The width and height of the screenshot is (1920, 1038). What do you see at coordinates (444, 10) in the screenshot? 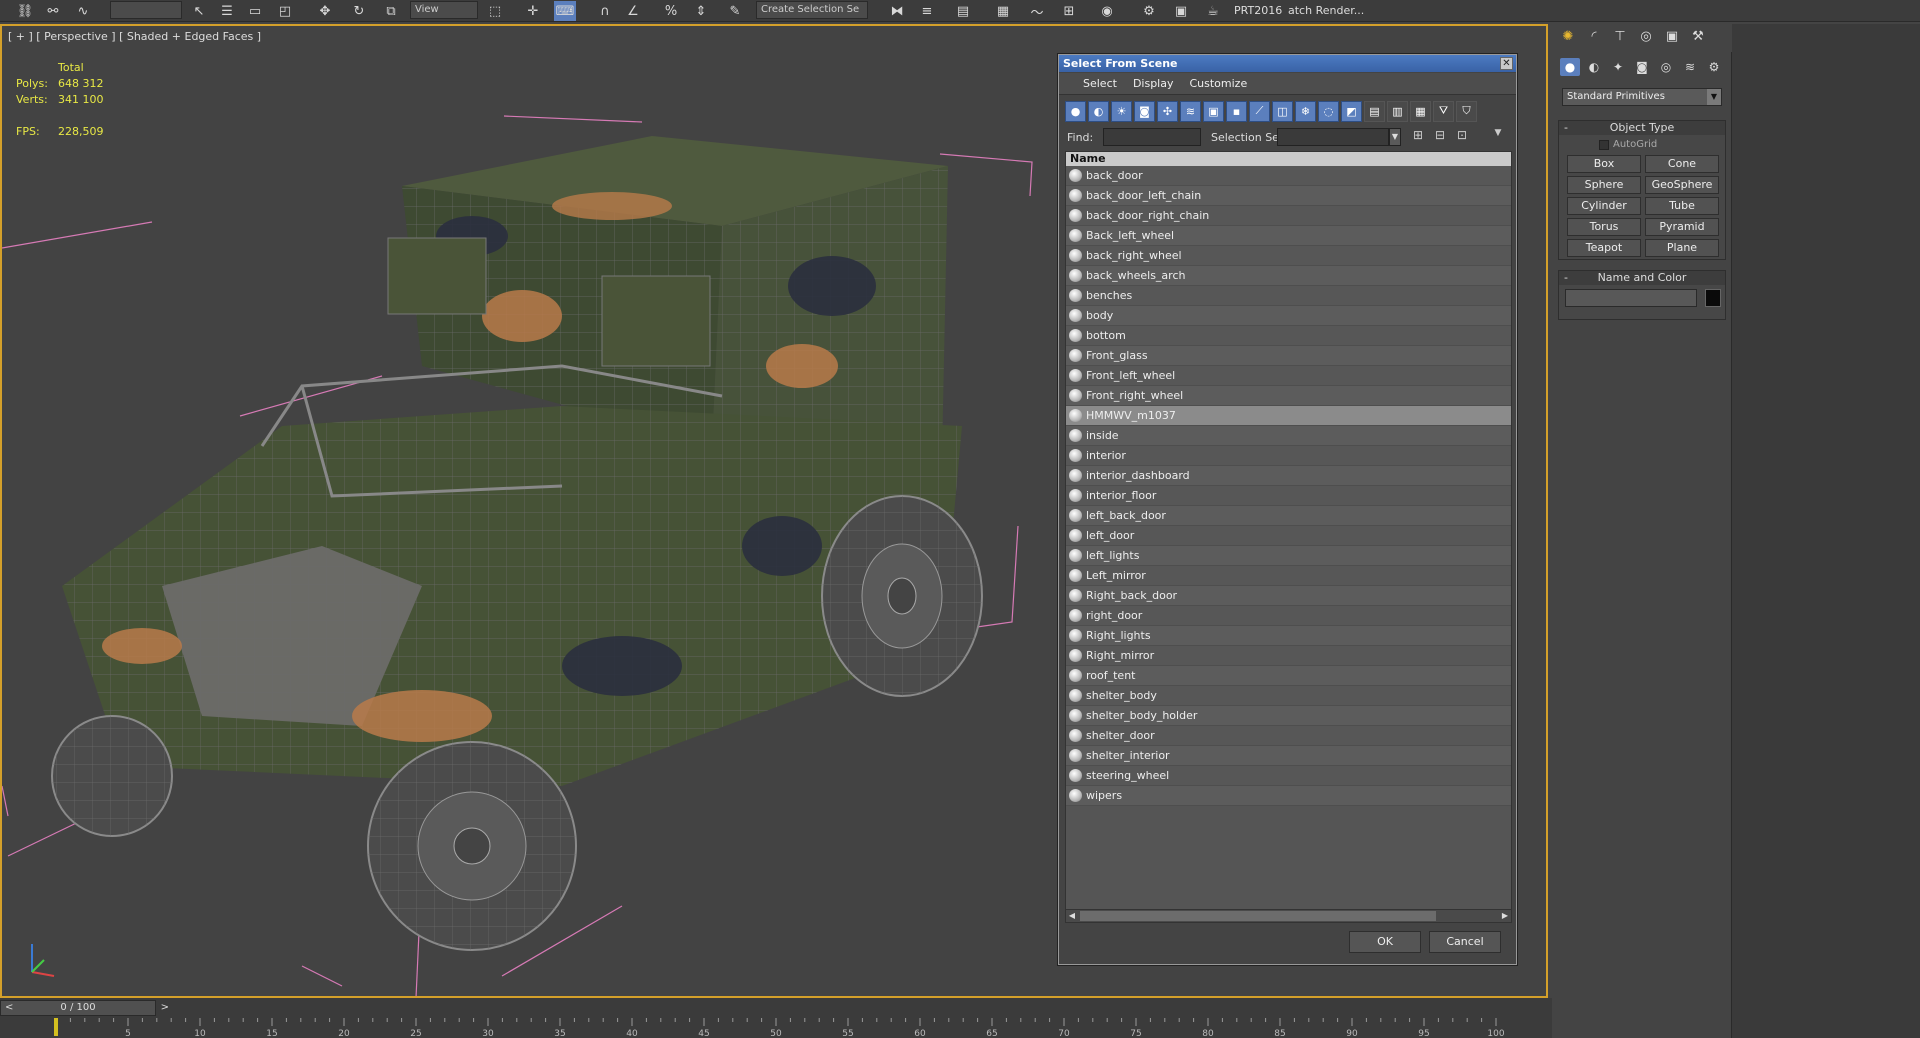
I see `reference-coord-dropdown: View` at bounding box center [444, 10].